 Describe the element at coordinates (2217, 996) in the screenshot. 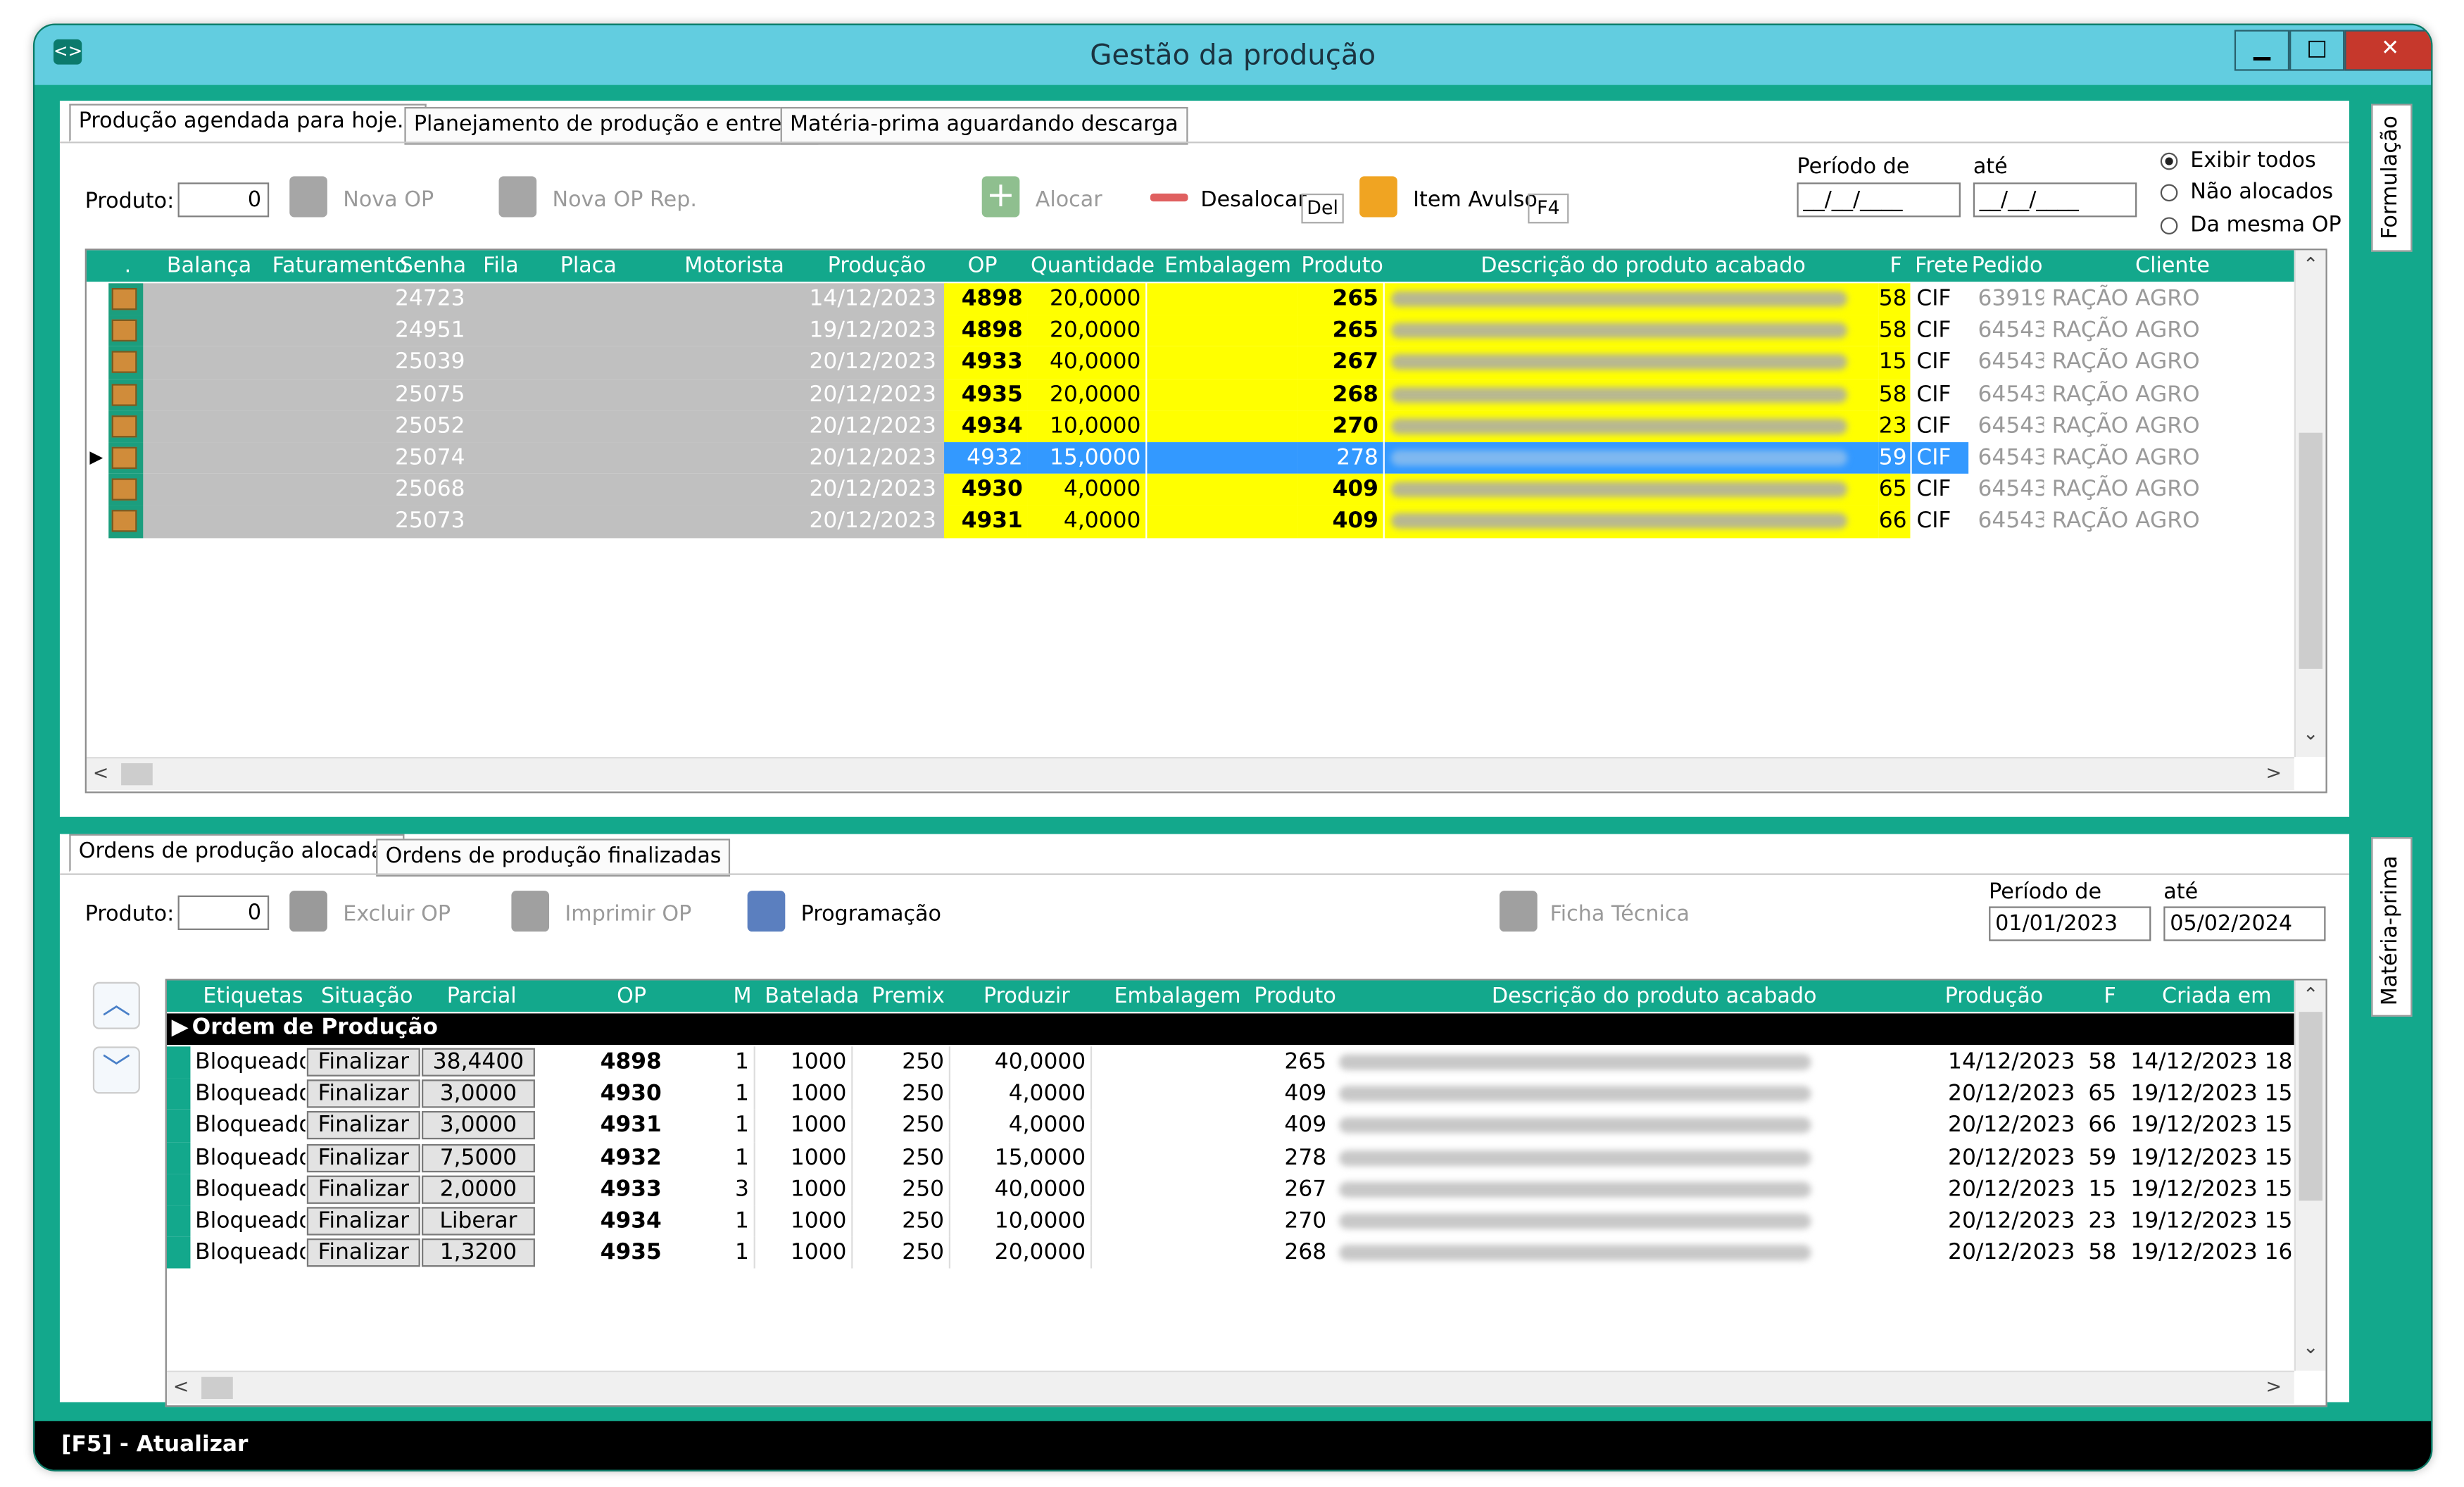

I see `col-criada-em: Criada em` at that location.